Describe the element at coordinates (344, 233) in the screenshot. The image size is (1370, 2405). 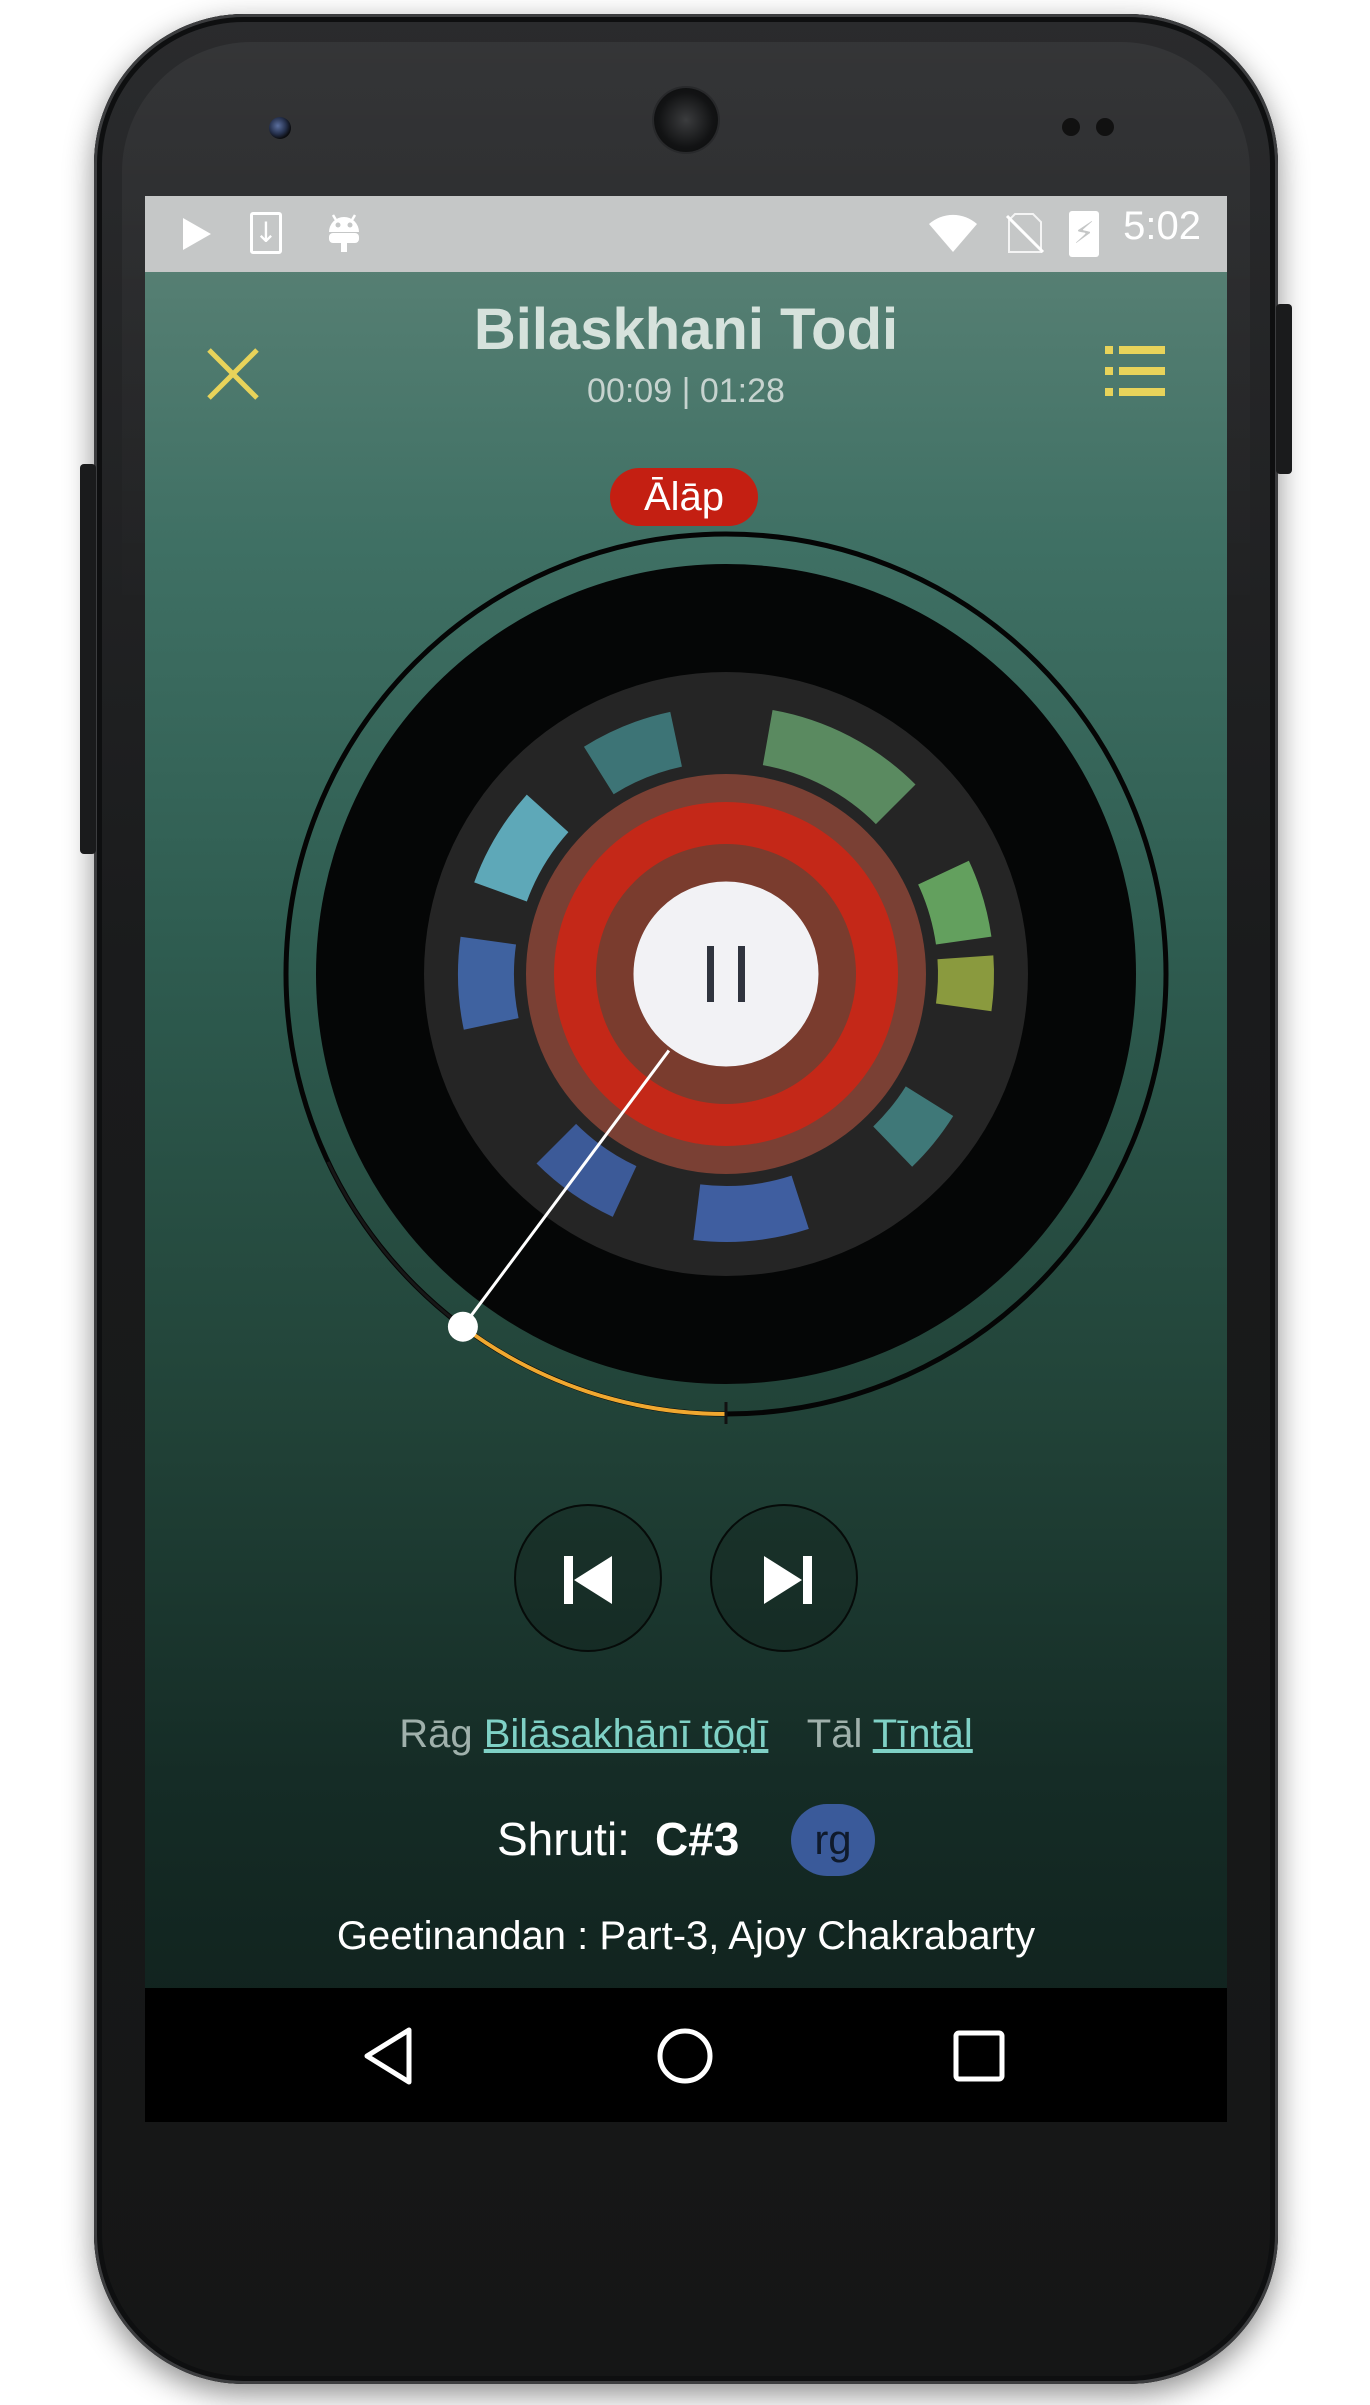
I see `android-icon` at that location.